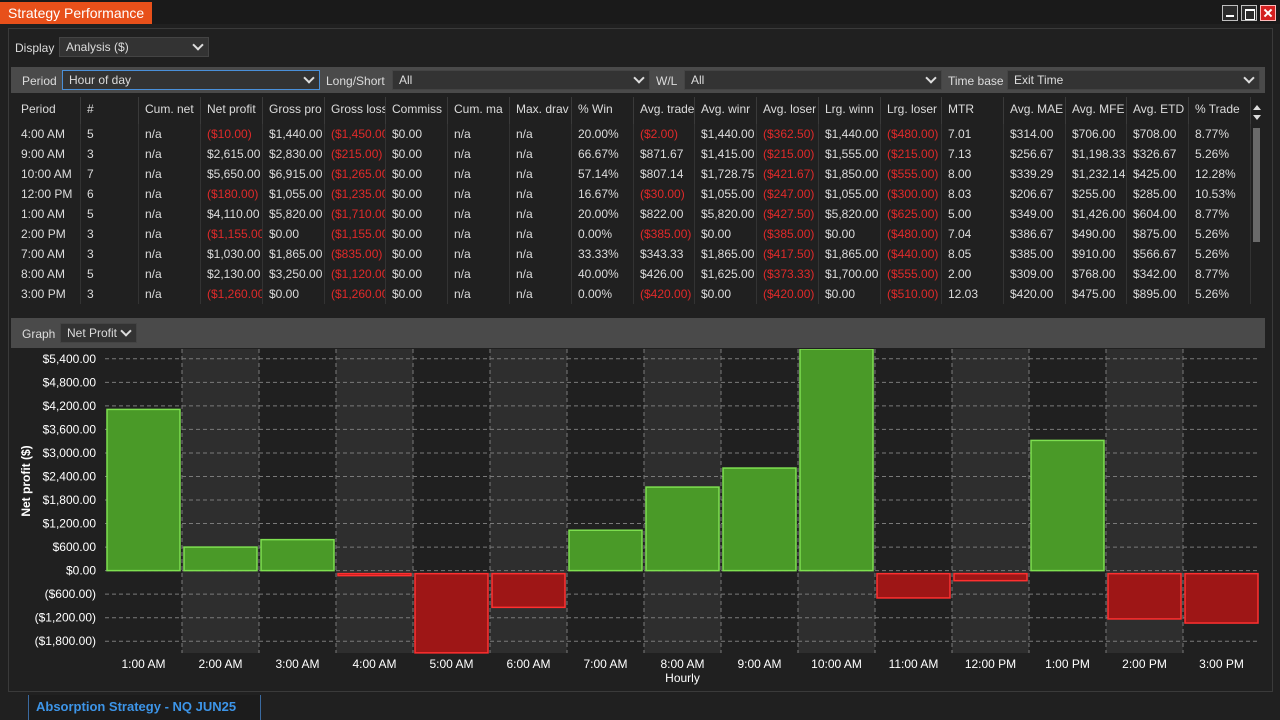 The width and height of the screenshot is (1280, 720). What do you see at coordinates (664, 214) in the screenshot?
I see `table-cell: $822.00` at bounding box center [664, 214].